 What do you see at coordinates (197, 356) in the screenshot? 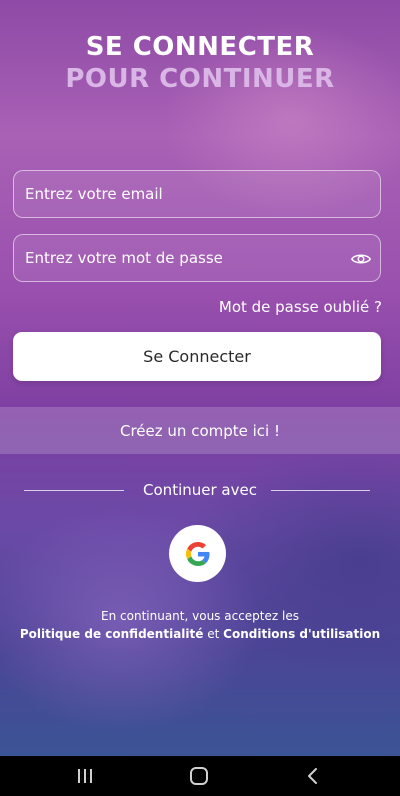
I see `login-button: Se Connecter` at bounding box center [197, 356].